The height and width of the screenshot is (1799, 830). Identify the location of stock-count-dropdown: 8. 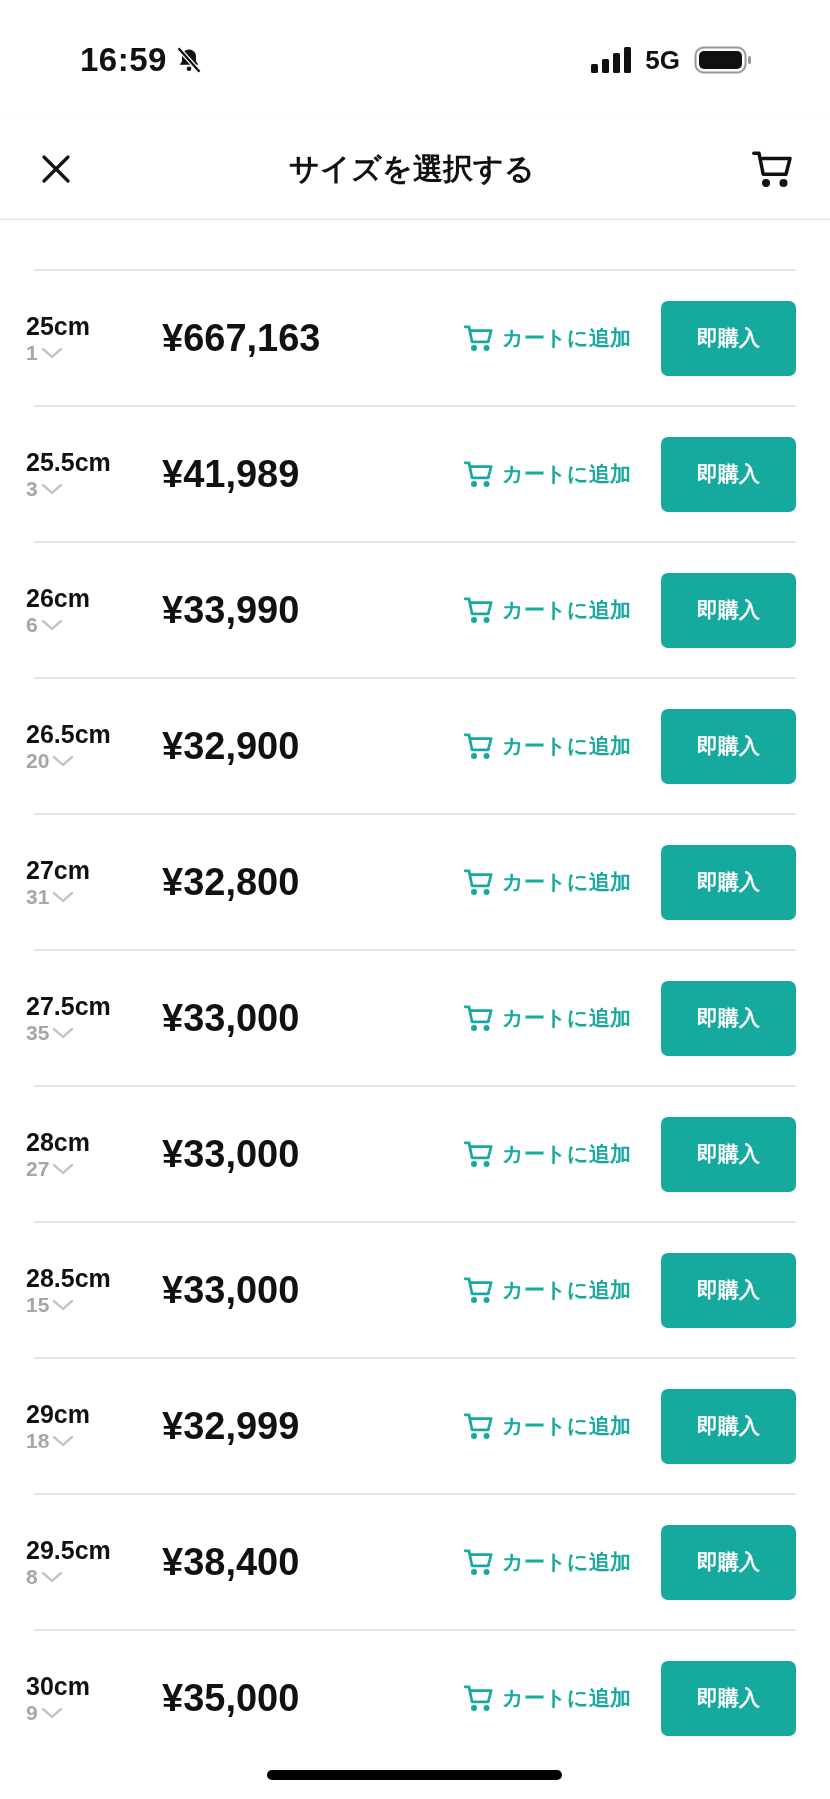
(45, 1576).